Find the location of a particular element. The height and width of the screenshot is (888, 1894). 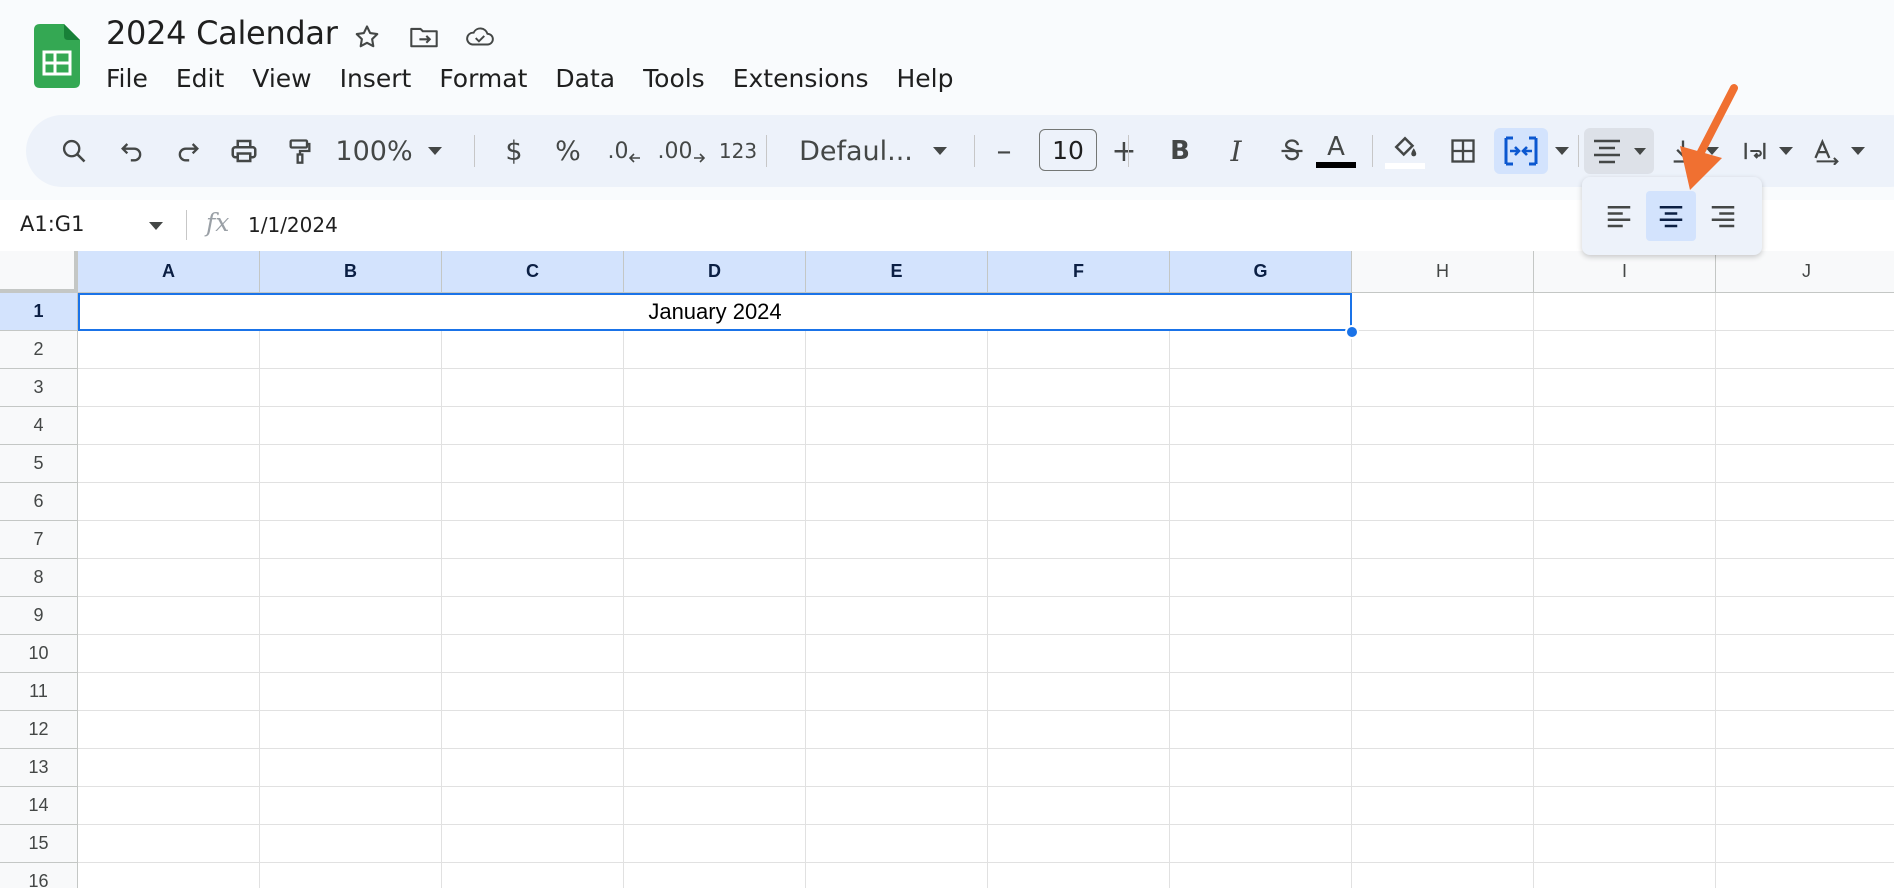

zoom-dropdown-icon is located at coordinates (435, 151).